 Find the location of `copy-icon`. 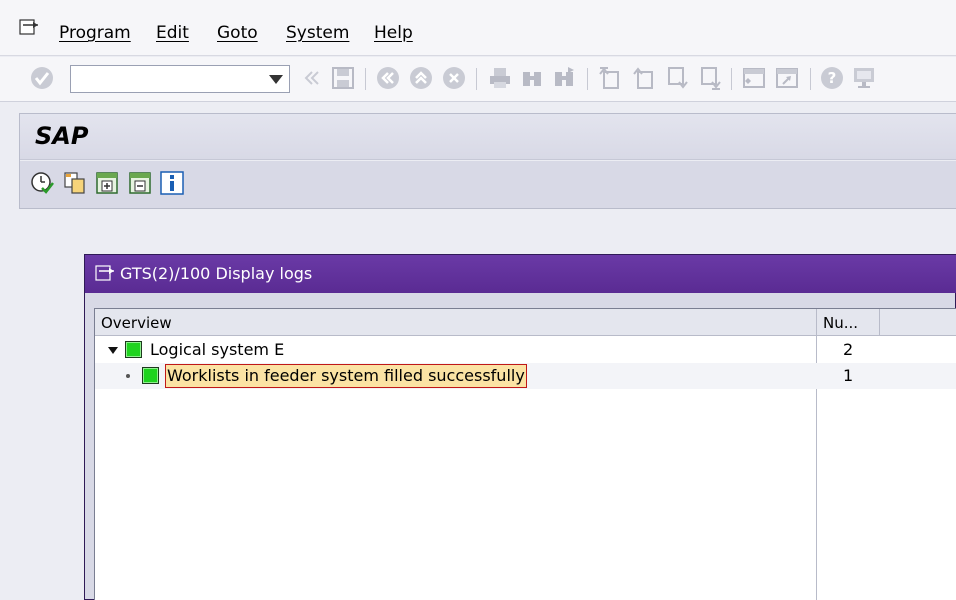

copy-icon is located at coordinates (75, 183).